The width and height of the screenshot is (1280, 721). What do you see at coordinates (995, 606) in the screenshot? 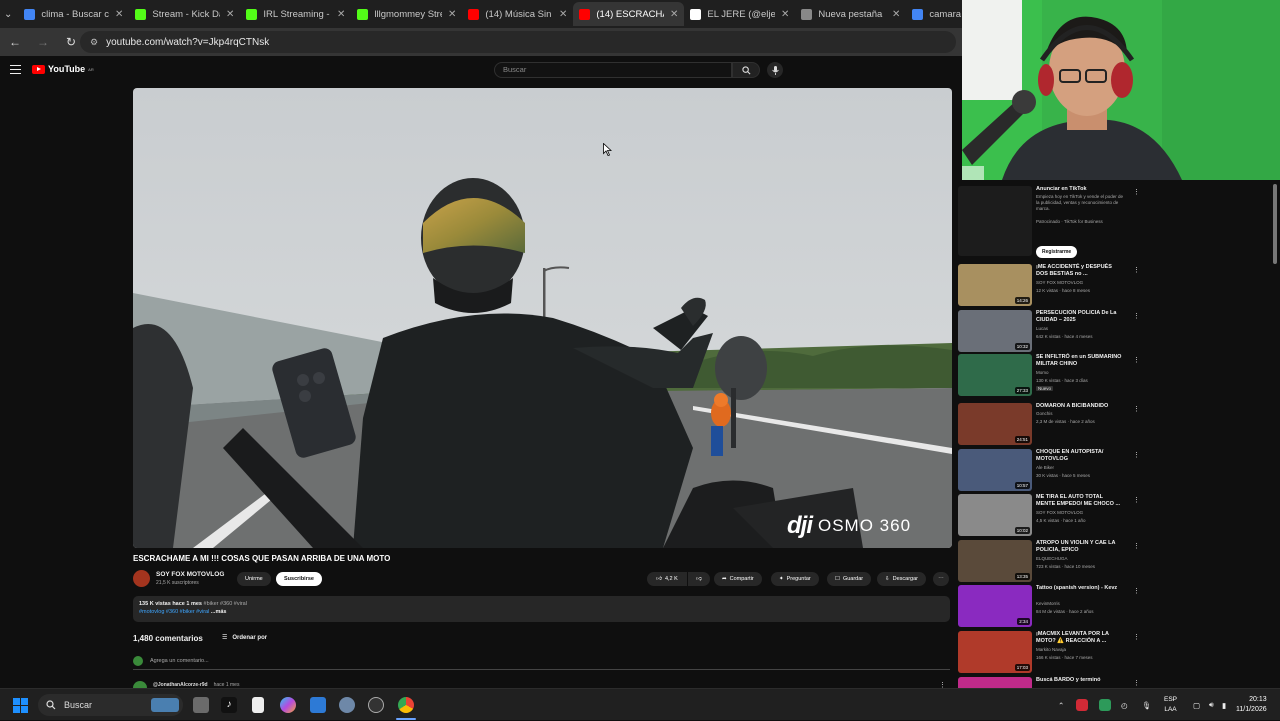
I see `video-thumbnail: 2:34` at bounding box center [995, 606].